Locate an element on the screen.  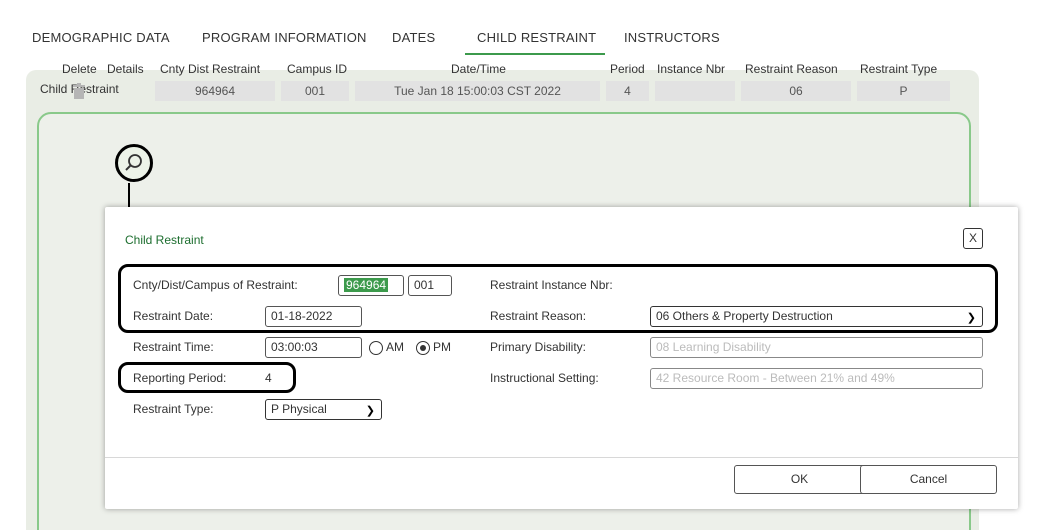
primary-disability-field: 08 Learning Disability is located at coordinates (816, 347).